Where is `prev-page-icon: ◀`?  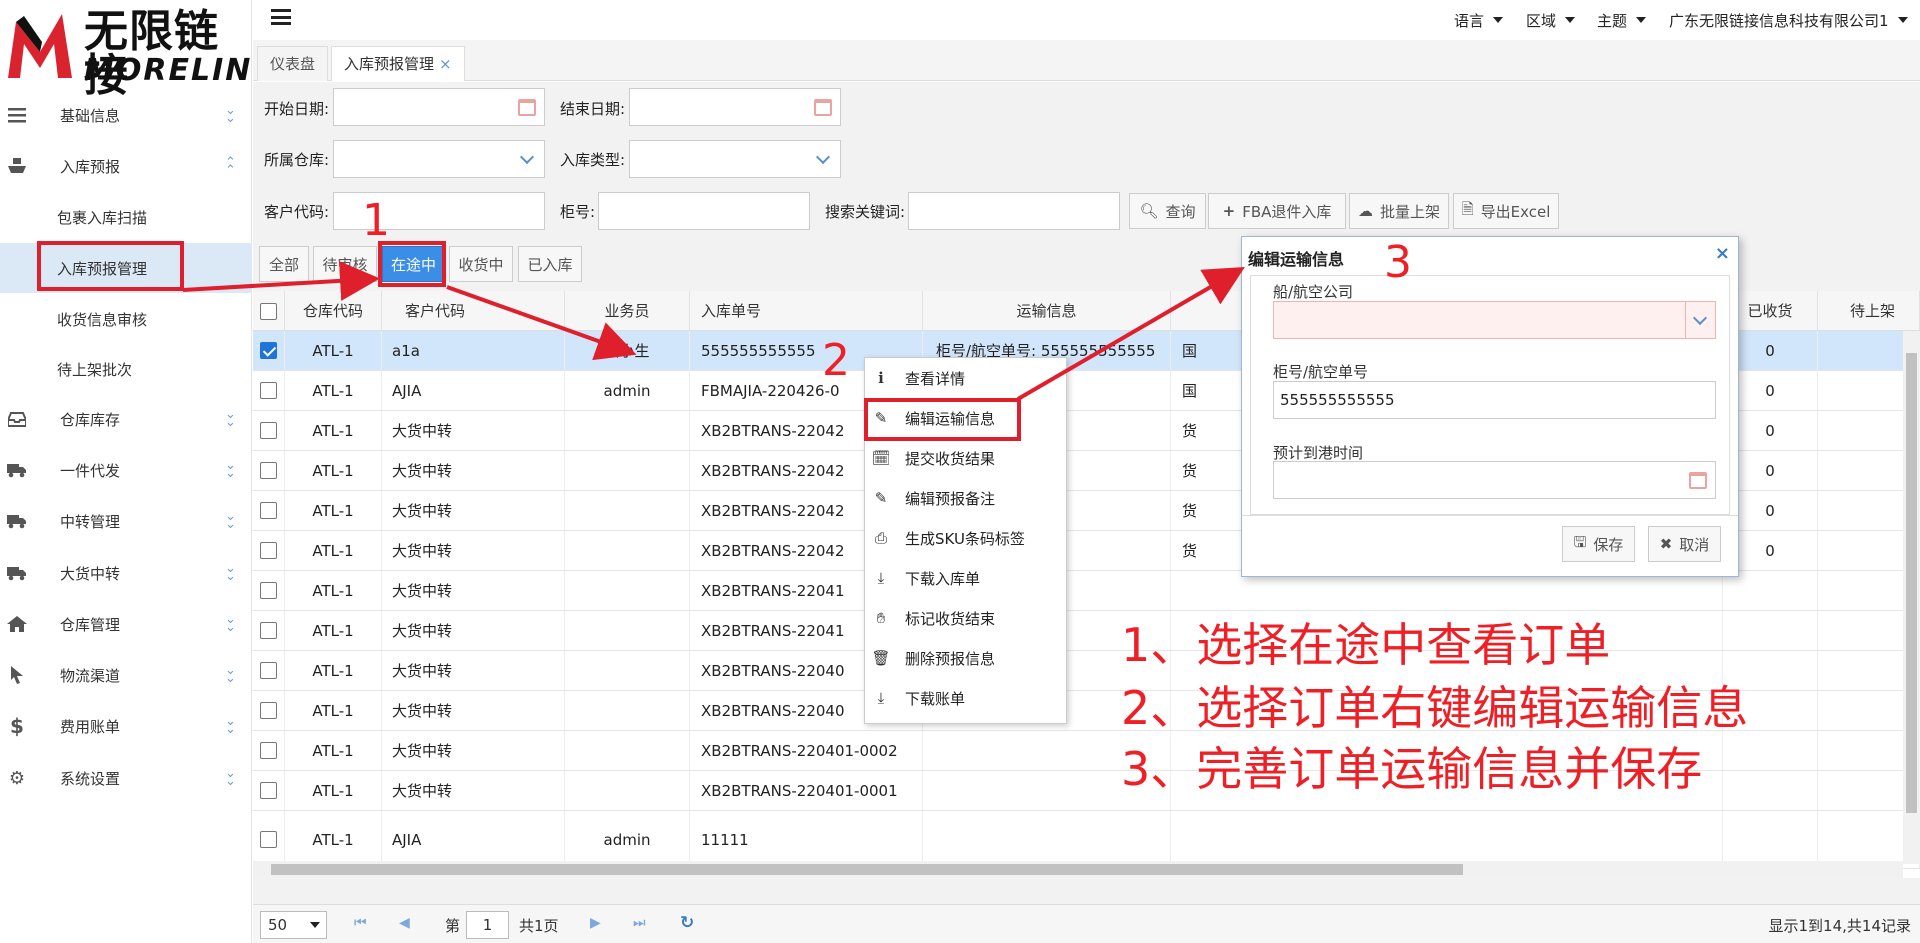 prev-page-icon: ◀ is located at coordinates (404, 923).